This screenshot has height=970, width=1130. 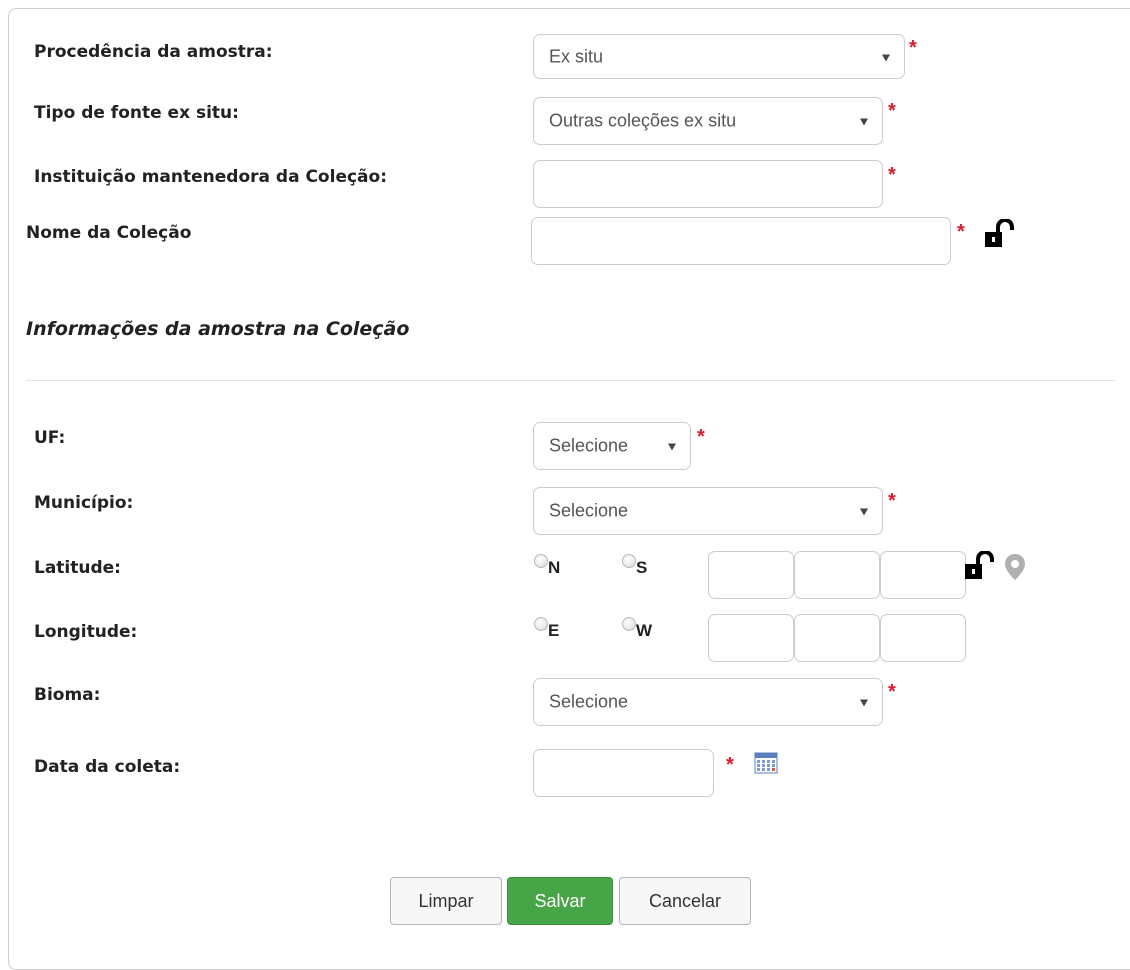 I want to click on bioma-value: Selecione, so click(x=589, y=701).